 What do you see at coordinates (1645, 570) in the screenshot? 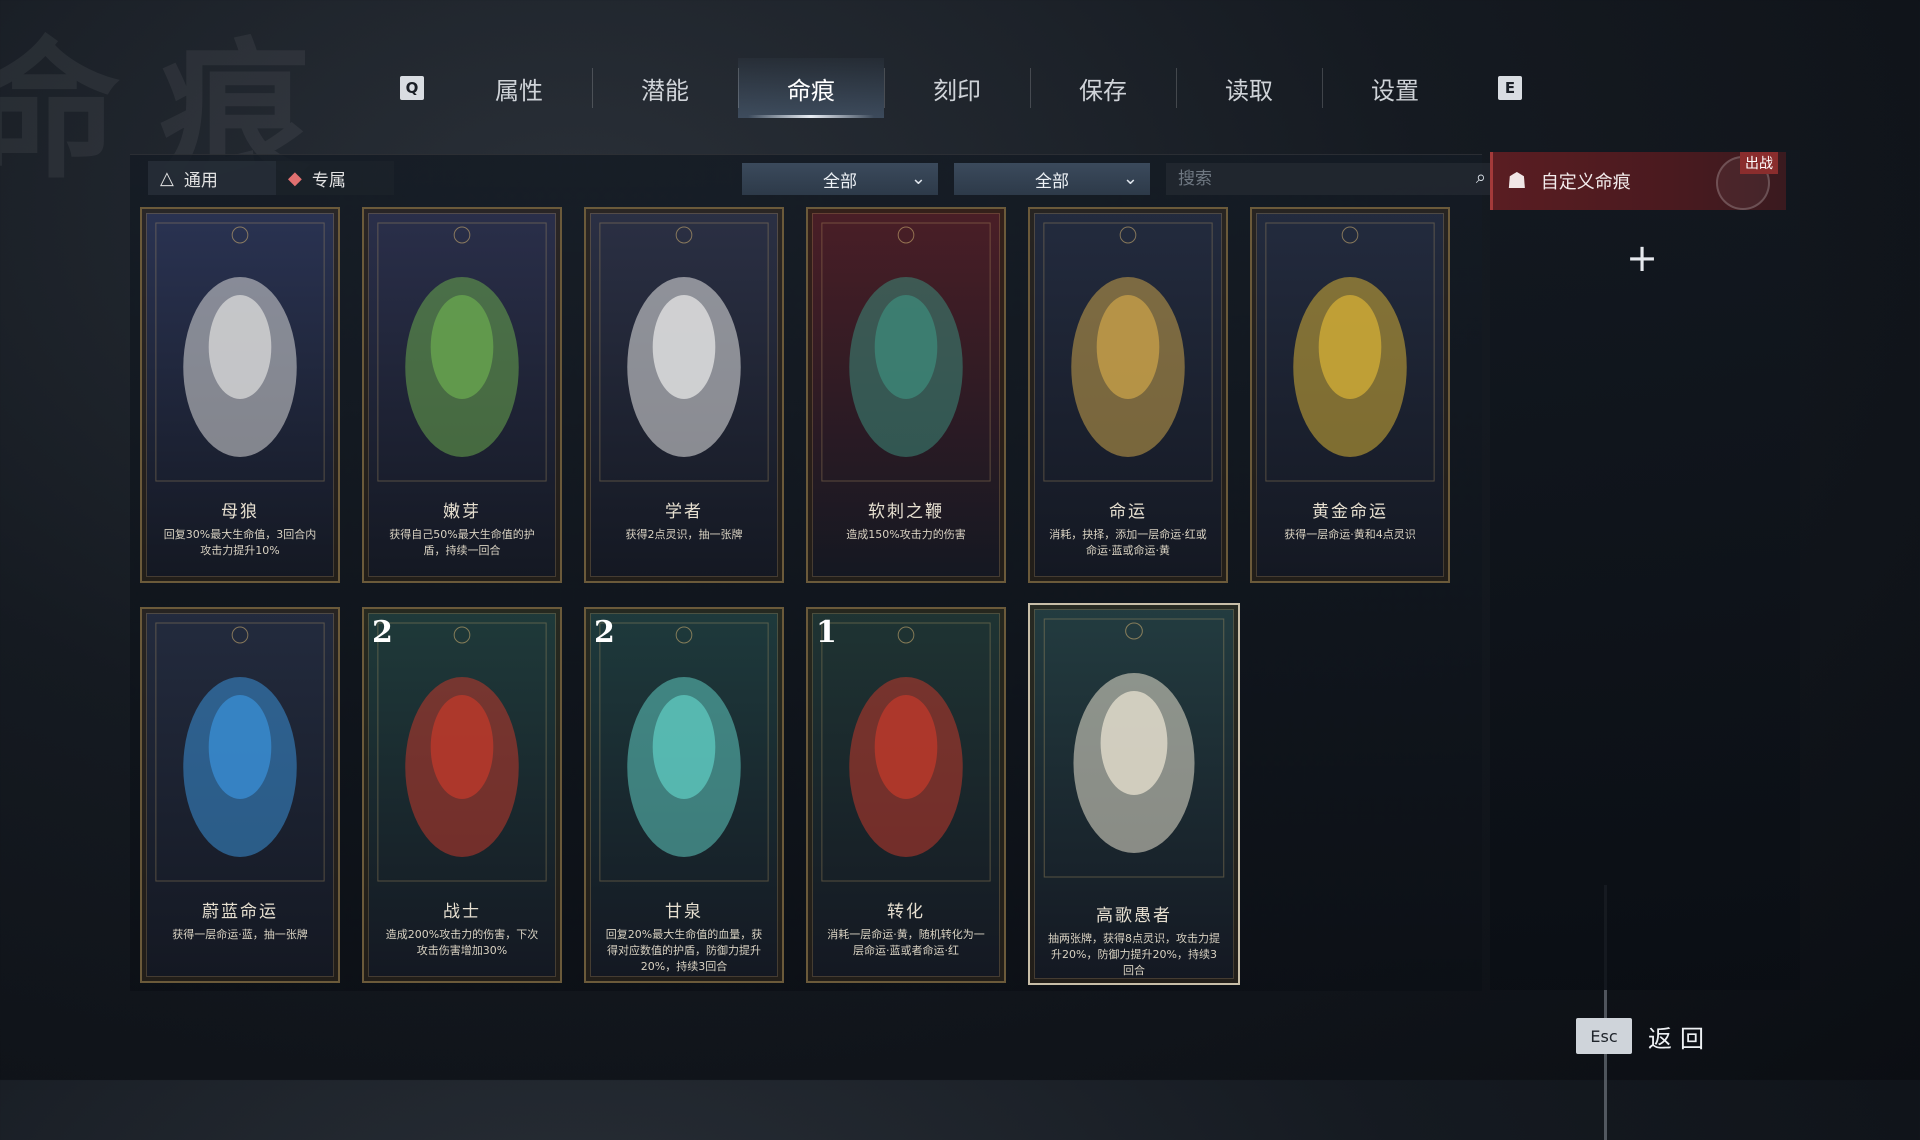
I see `custom-deck-panel: ☗ 自定义命痕 出战 +` at bounding box center [1645, 570].